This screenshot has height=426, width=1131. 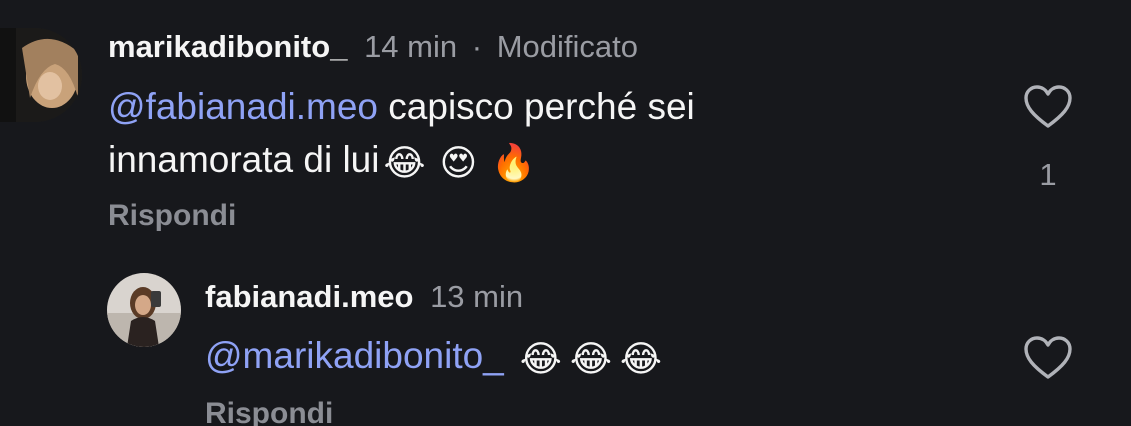 I want to click on mention-link: @fabianadi.meo, so click(x=243, y=106).